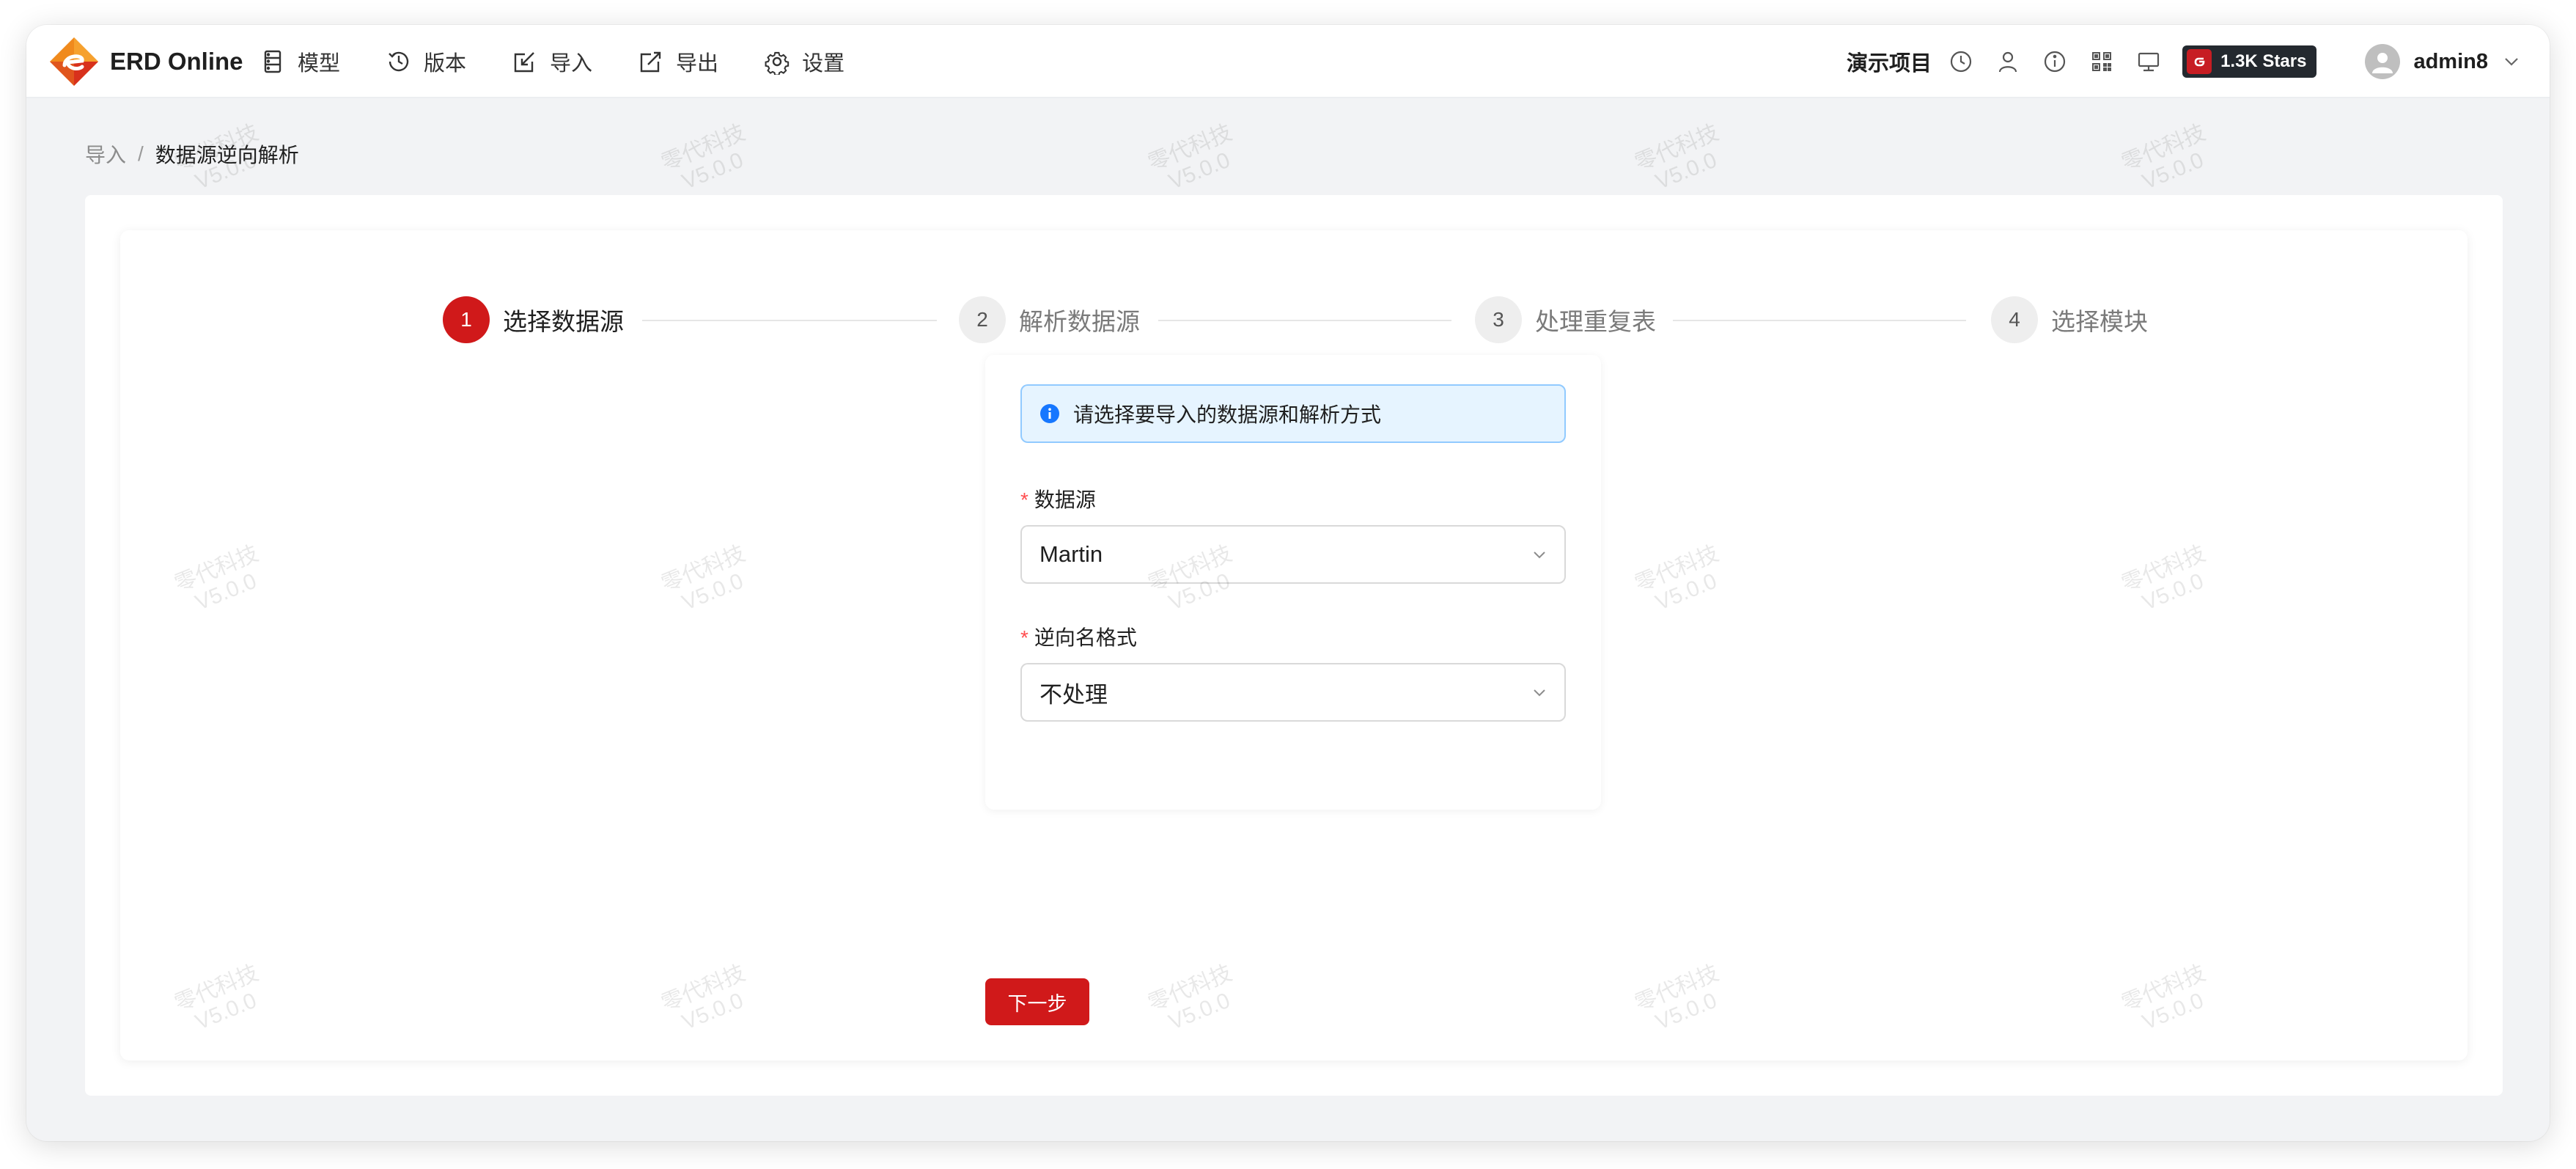  What do you see at coordinates (1595, 321) in the screenshot?
I see `step-3-label: 处理重复表` at bounding box center [1595, 321].